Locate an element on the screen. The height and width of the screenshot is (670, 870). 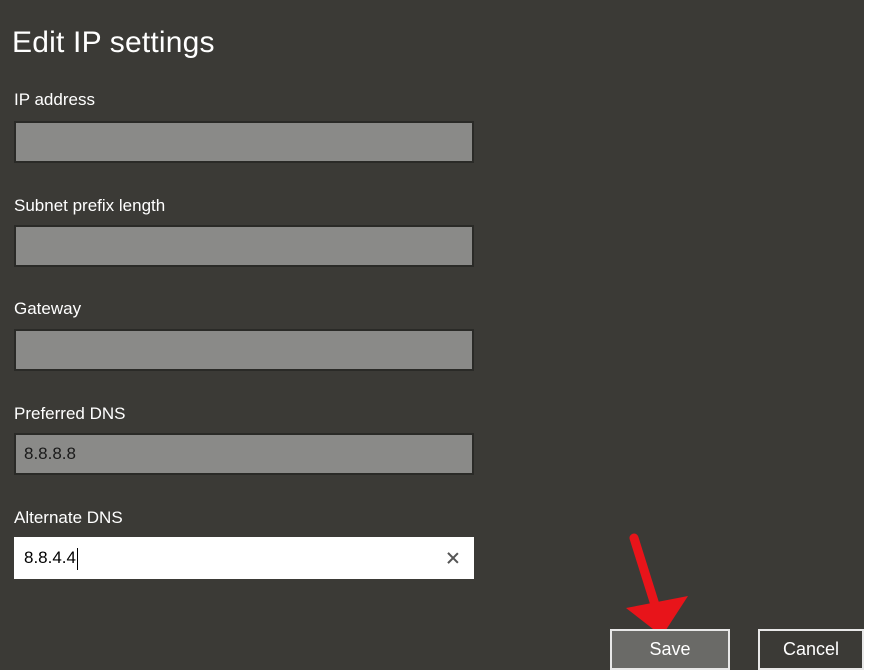
save-button: Save is located at coordinates (670, 649).